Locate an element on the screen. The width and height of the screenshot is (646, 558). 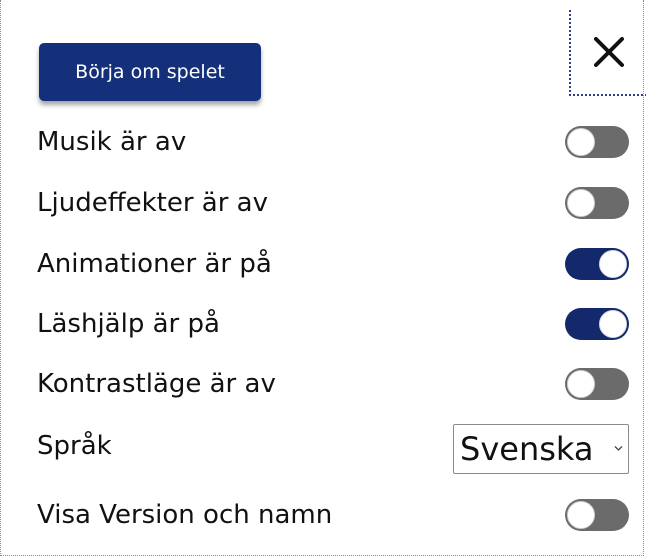
reading-aid-toggle-knob is located at coordinates (613, 324).